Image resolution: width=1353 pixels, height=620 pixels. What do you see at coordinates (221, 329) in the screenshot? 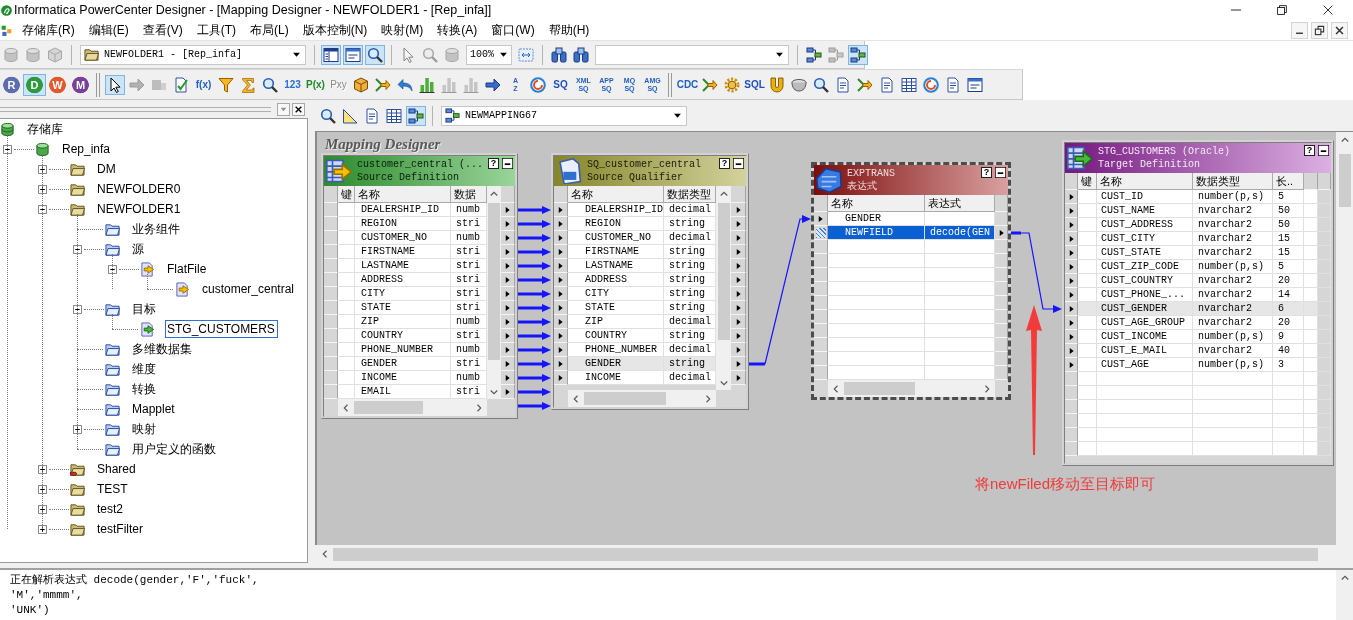
I see `tree-item: STG_CUSTOMERS` at bounding box center [221, 329].